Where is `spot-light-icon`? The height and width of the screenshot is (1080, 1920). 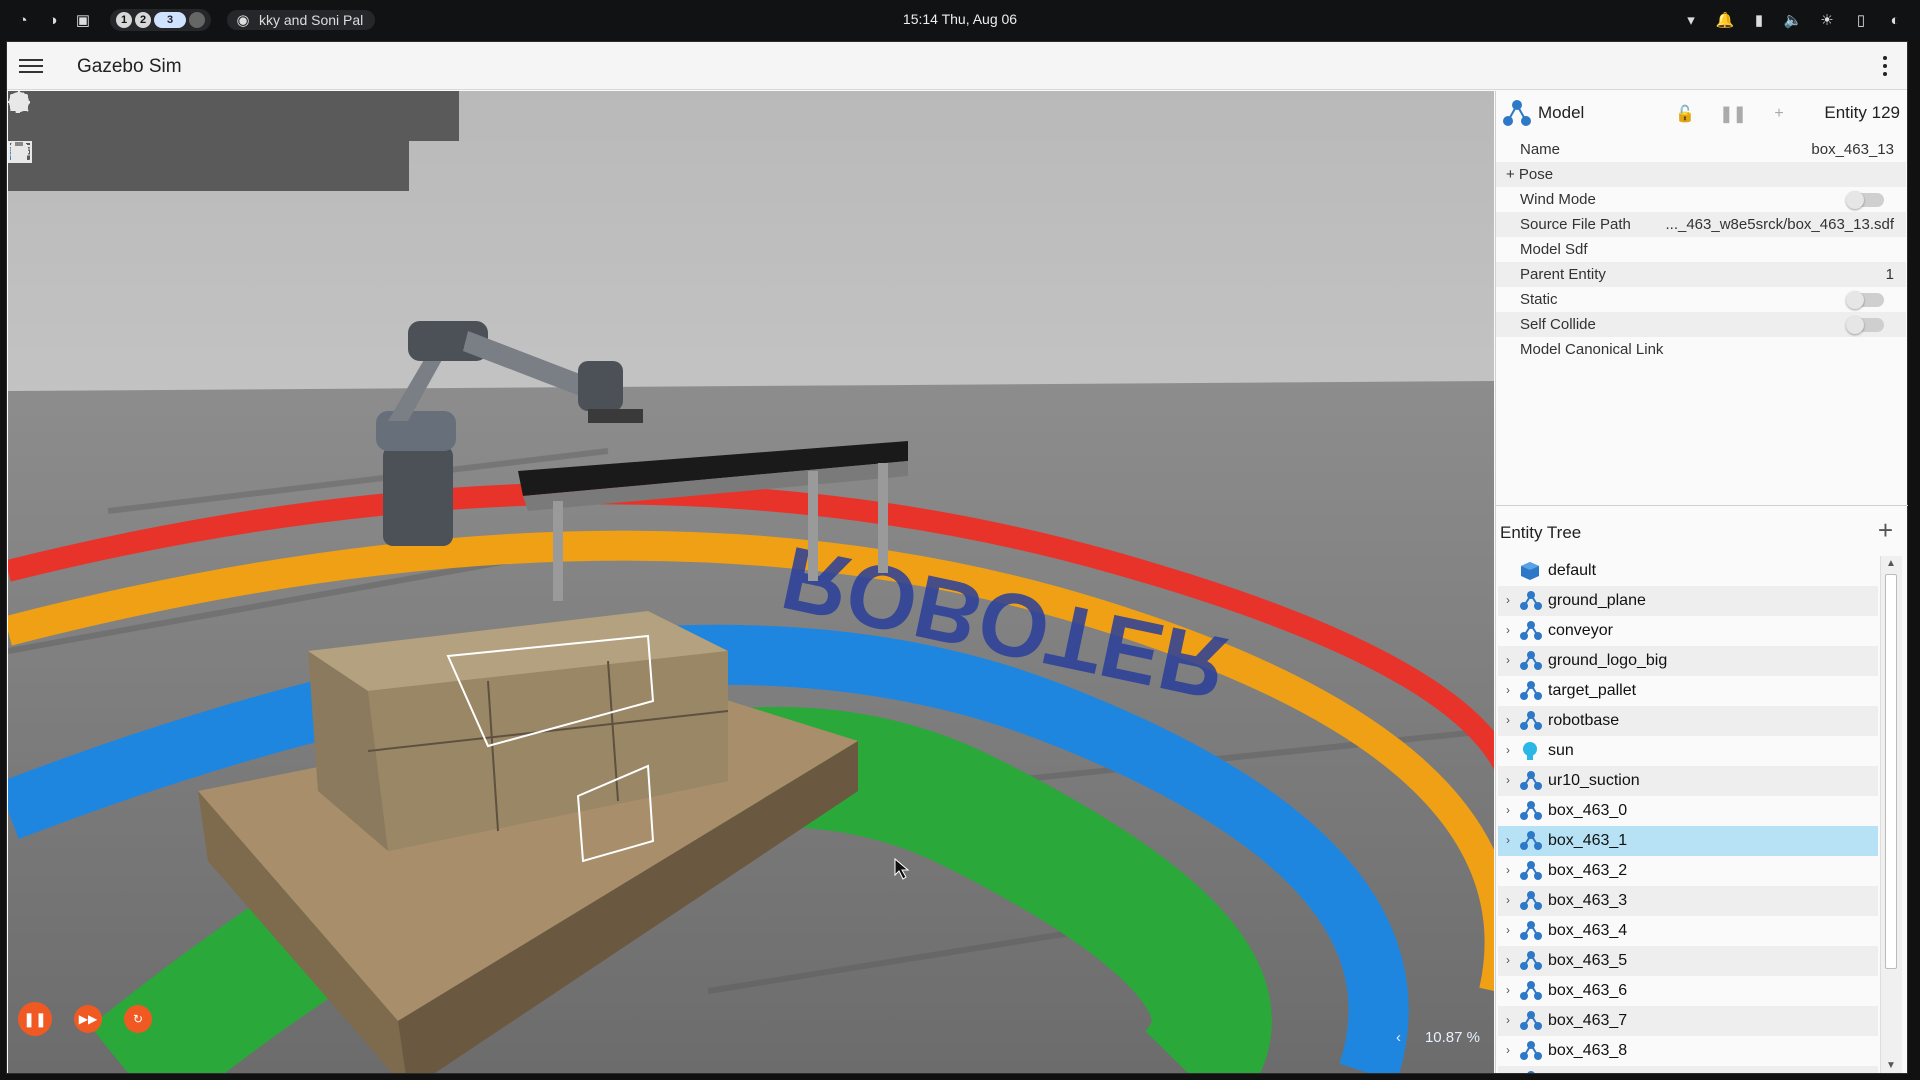
spot-light-icon is located at coordinates (229, 112).